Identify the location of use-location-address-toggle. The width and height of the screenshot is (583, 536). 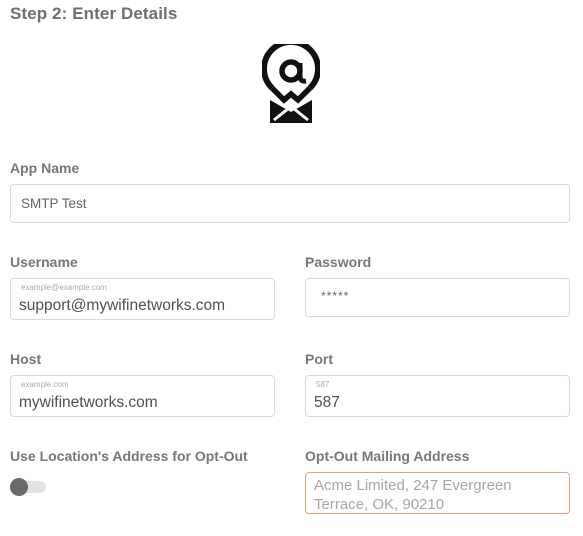
(28, 487).